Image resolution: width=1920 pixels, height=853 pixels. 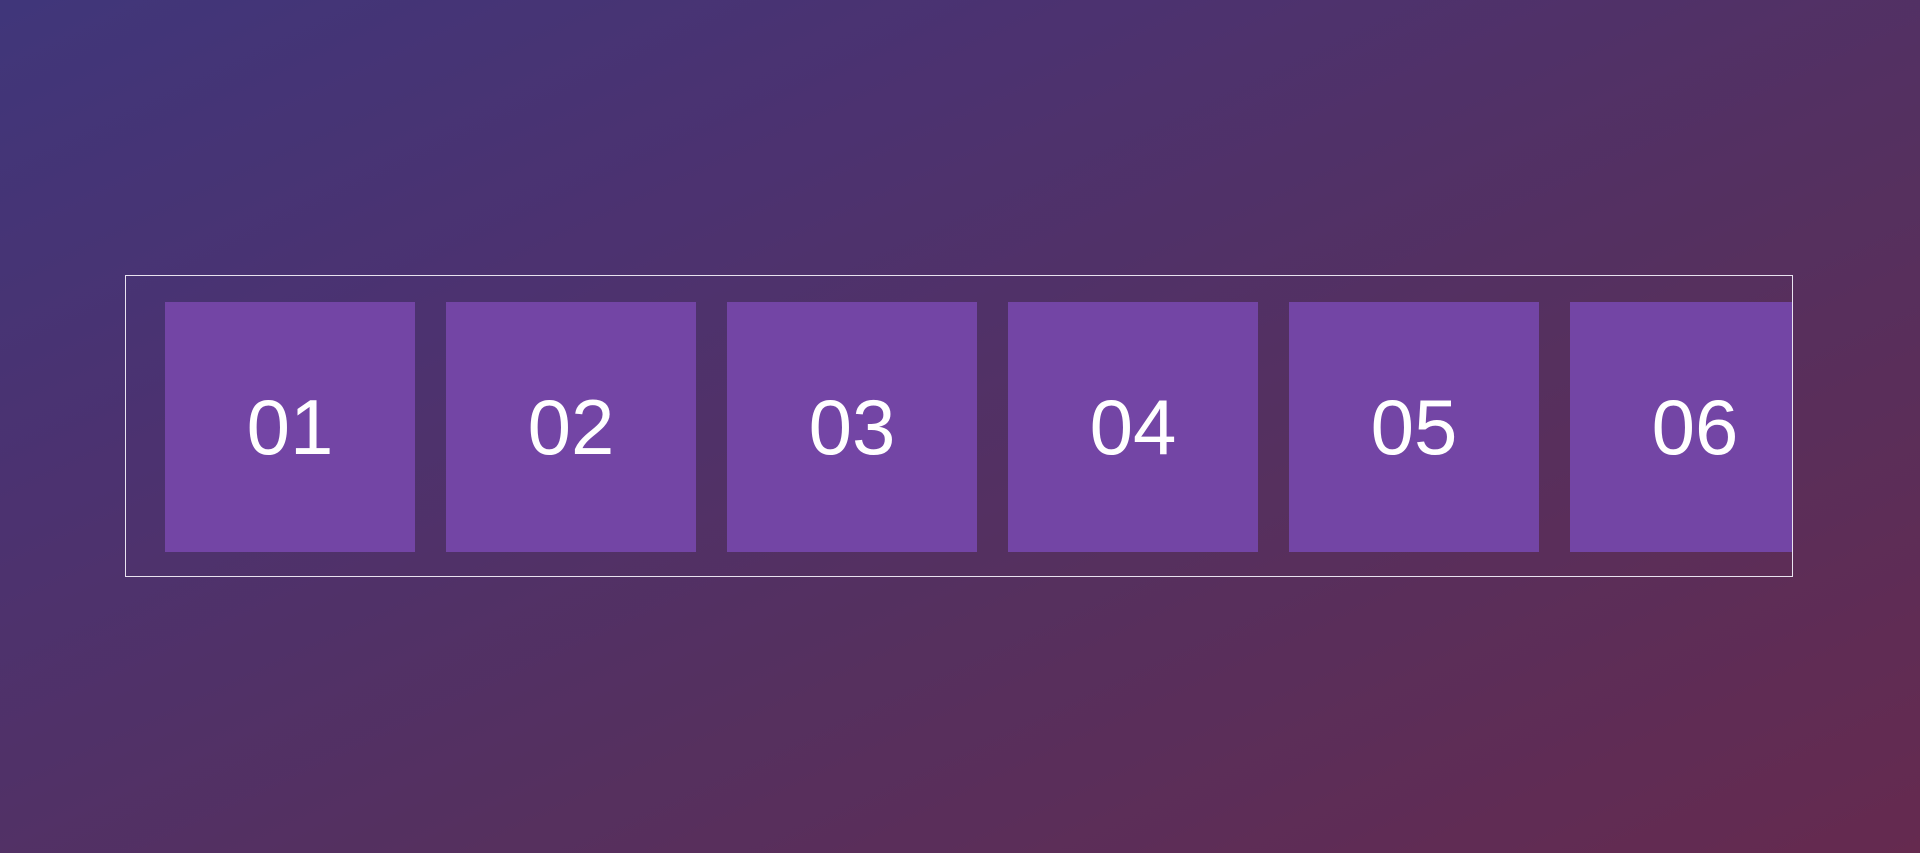 I want to click on slide-label: 04, so click(x=1133, y=427).